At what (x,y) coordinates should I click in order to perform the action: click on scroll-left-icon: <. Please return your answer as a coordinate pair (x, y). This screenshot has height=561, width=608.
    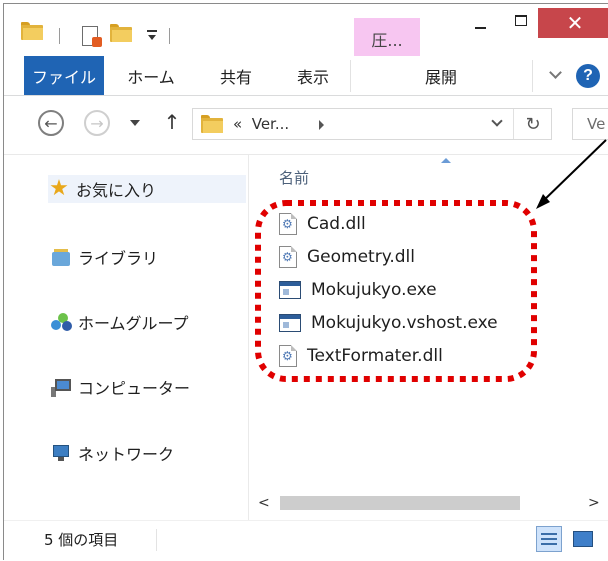
    Looking at the image, I should click on (264, 503).